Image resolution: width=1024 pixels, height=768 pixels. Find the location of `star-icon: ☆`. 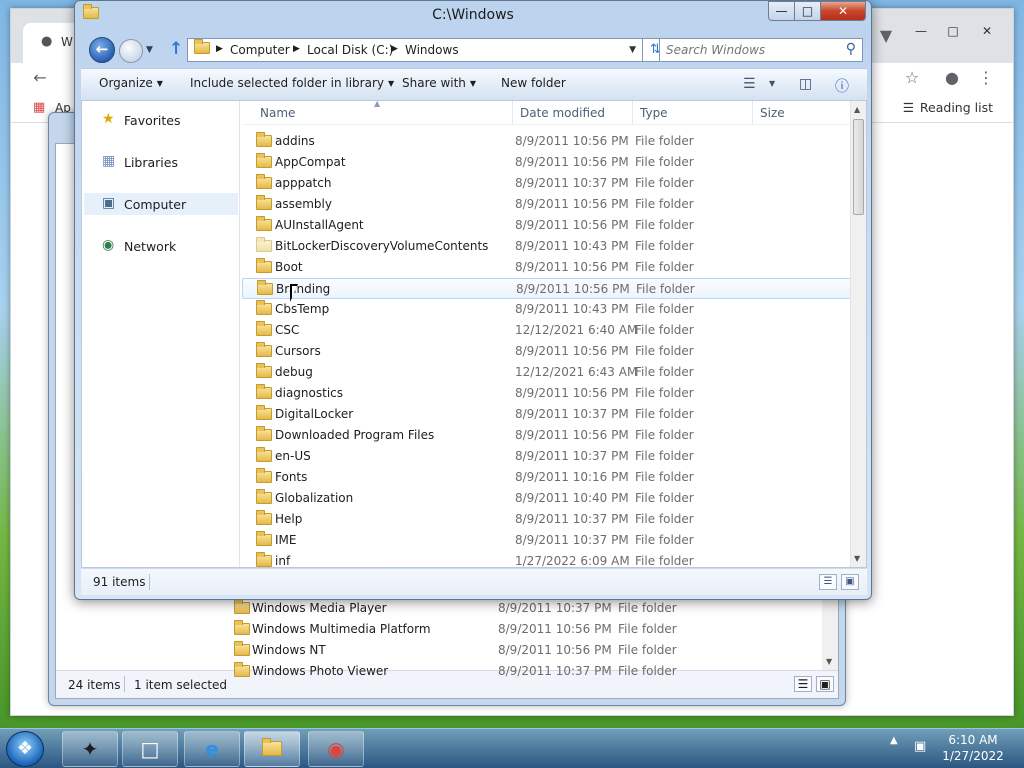

star-icon: ☆ is located at coordinates (912, 78).